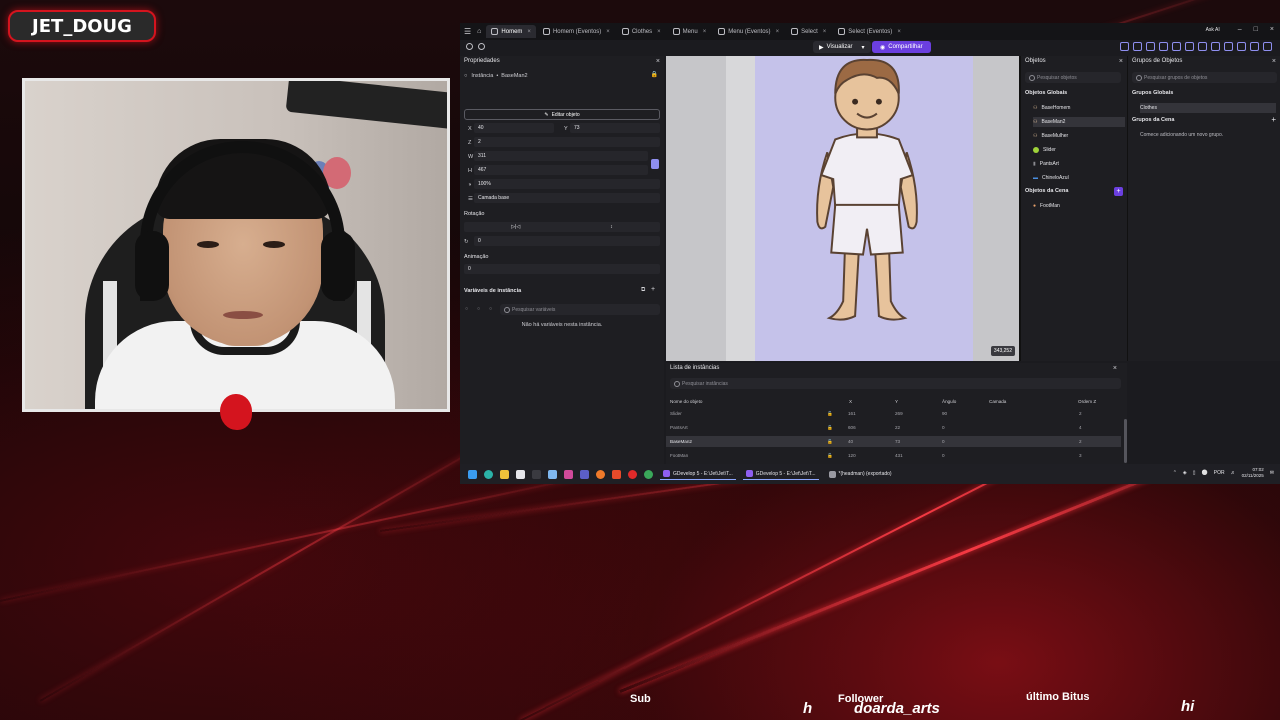 This screenshot has width=1280, height=720. I want to click on ask-ai-button: Ask AI, so click(1213, 30).